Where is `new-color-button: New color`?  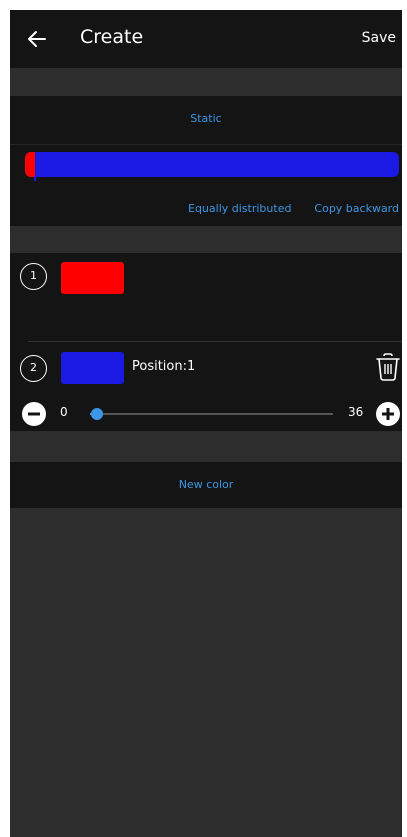 new-color-button: New color is located at coordinates (206, 484).